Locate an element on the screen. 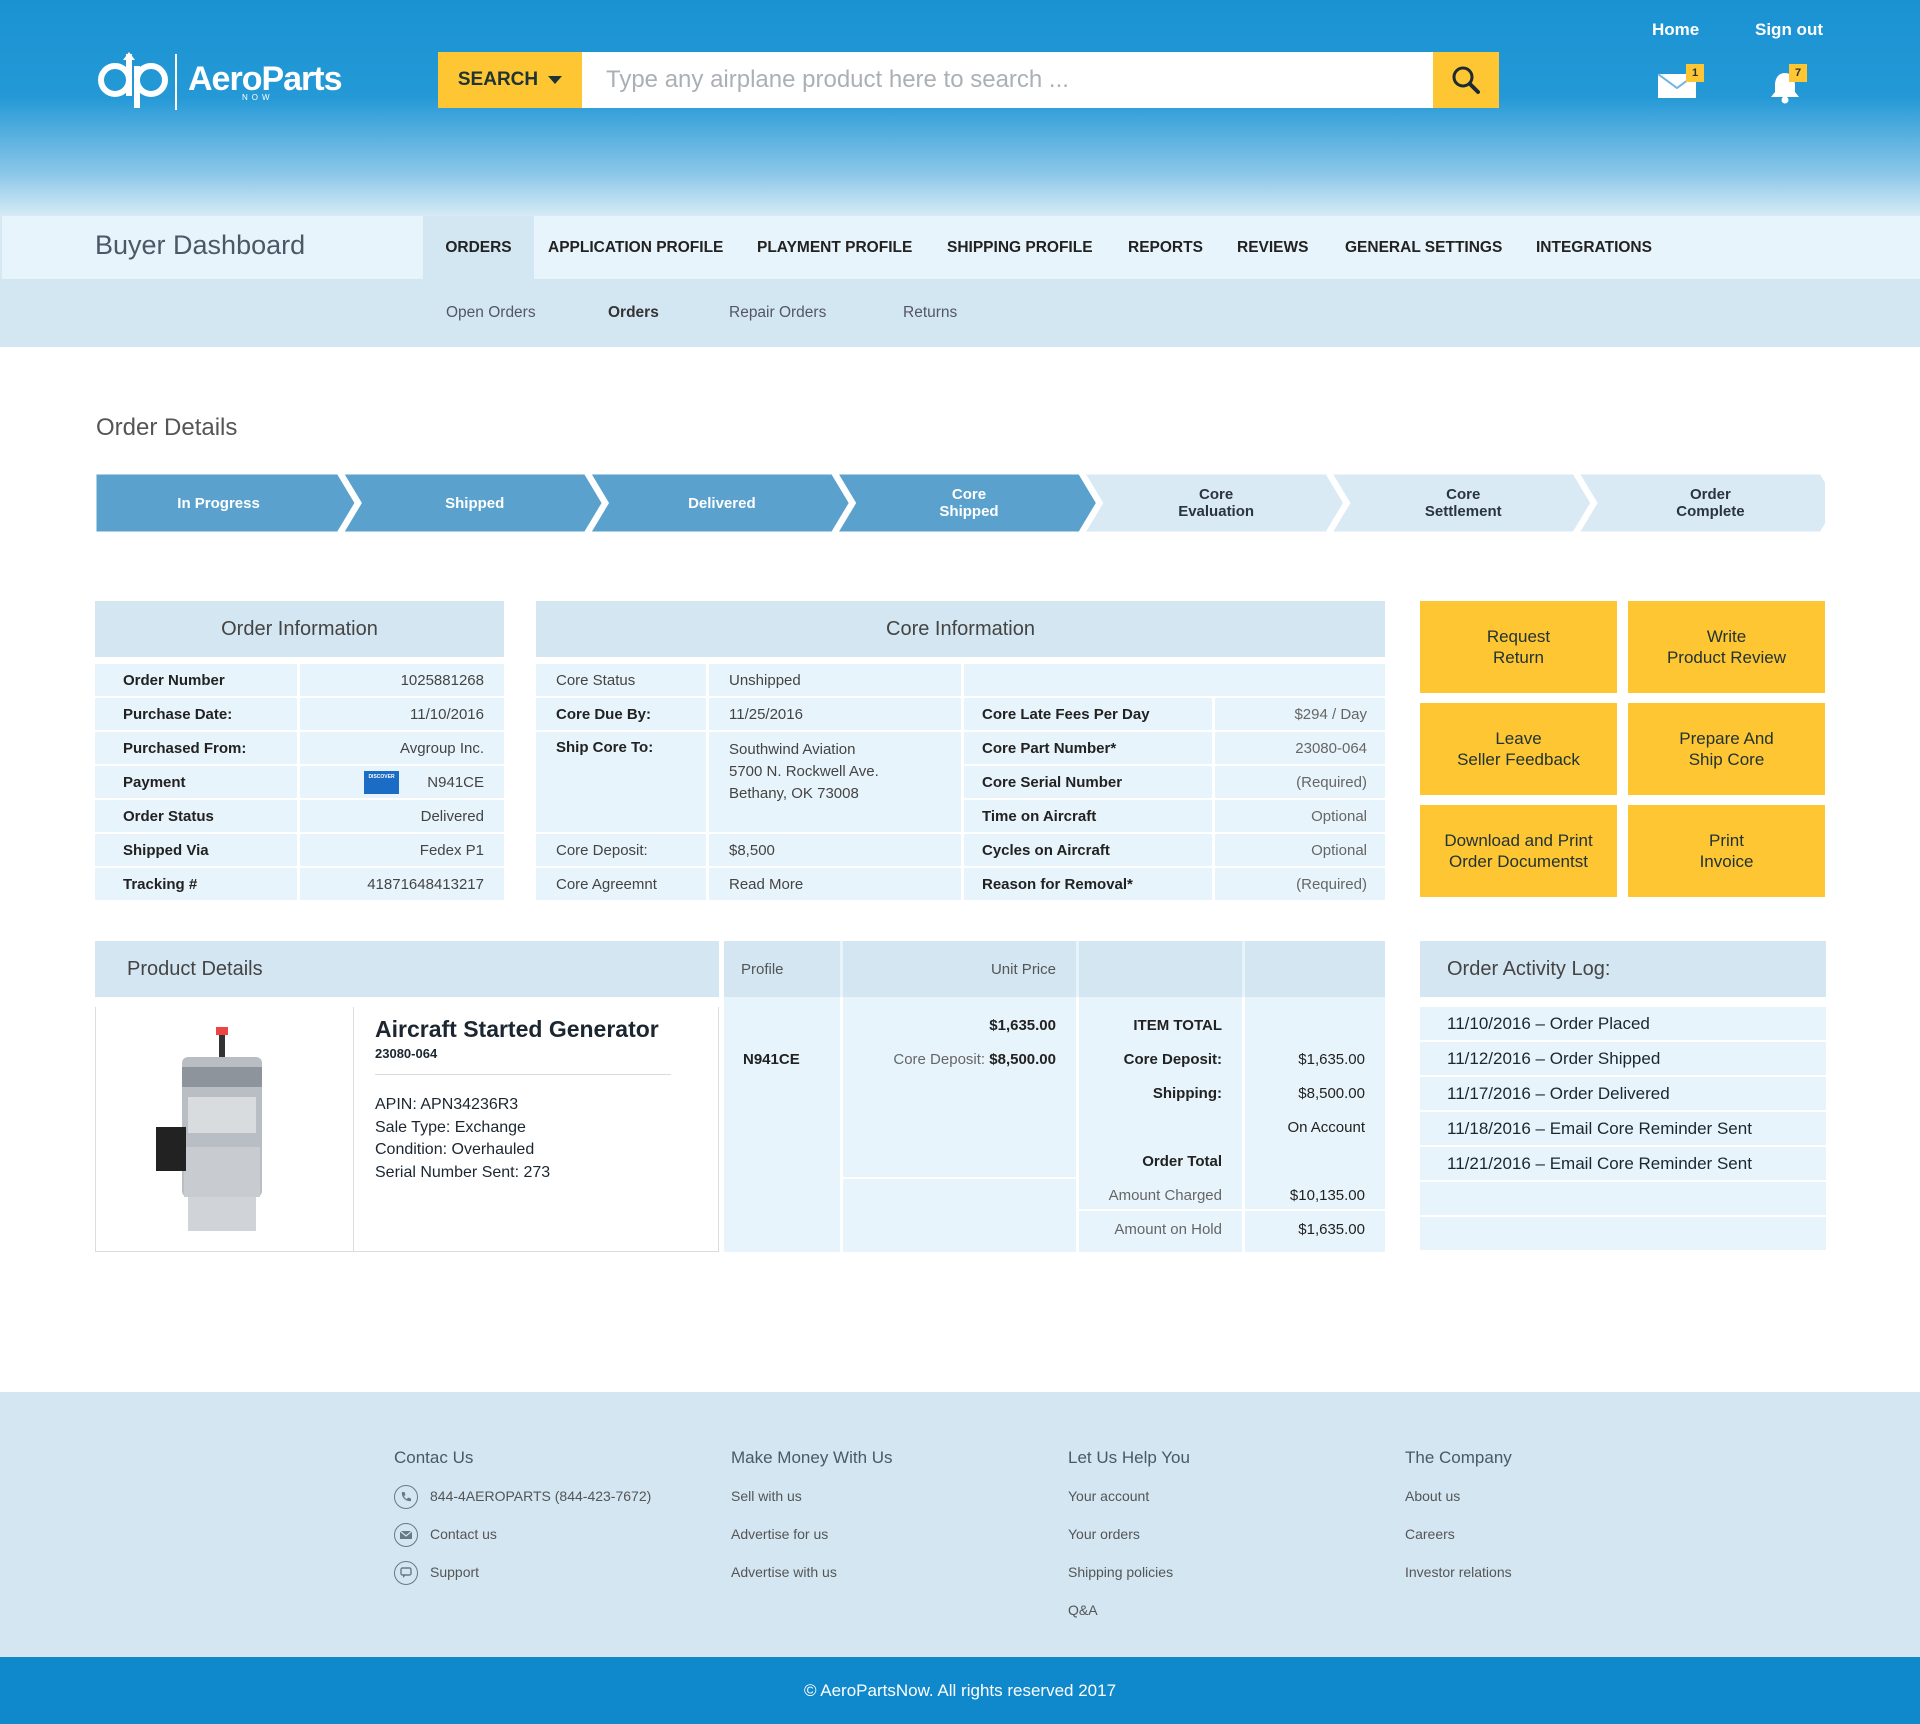  progress-step-shipped: Shipped is located at coordinates (474, 503).